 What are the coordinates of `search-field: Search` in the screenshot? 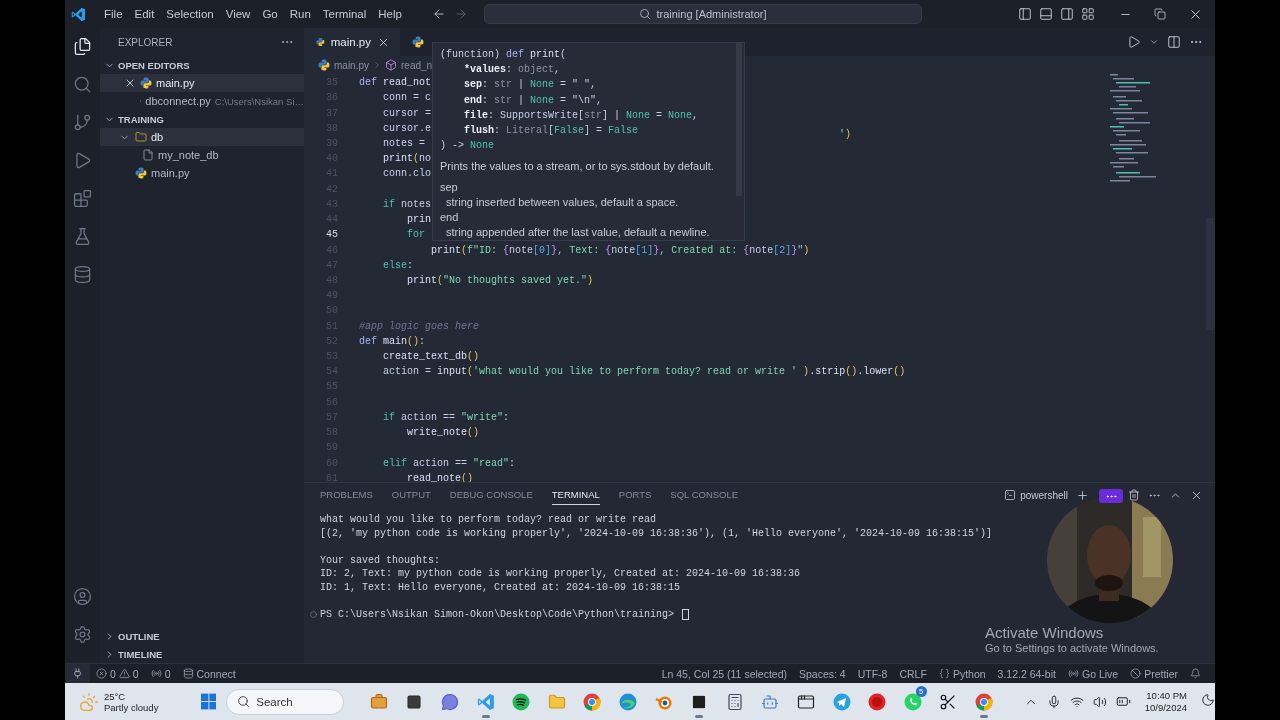 It's located at (285, 701).